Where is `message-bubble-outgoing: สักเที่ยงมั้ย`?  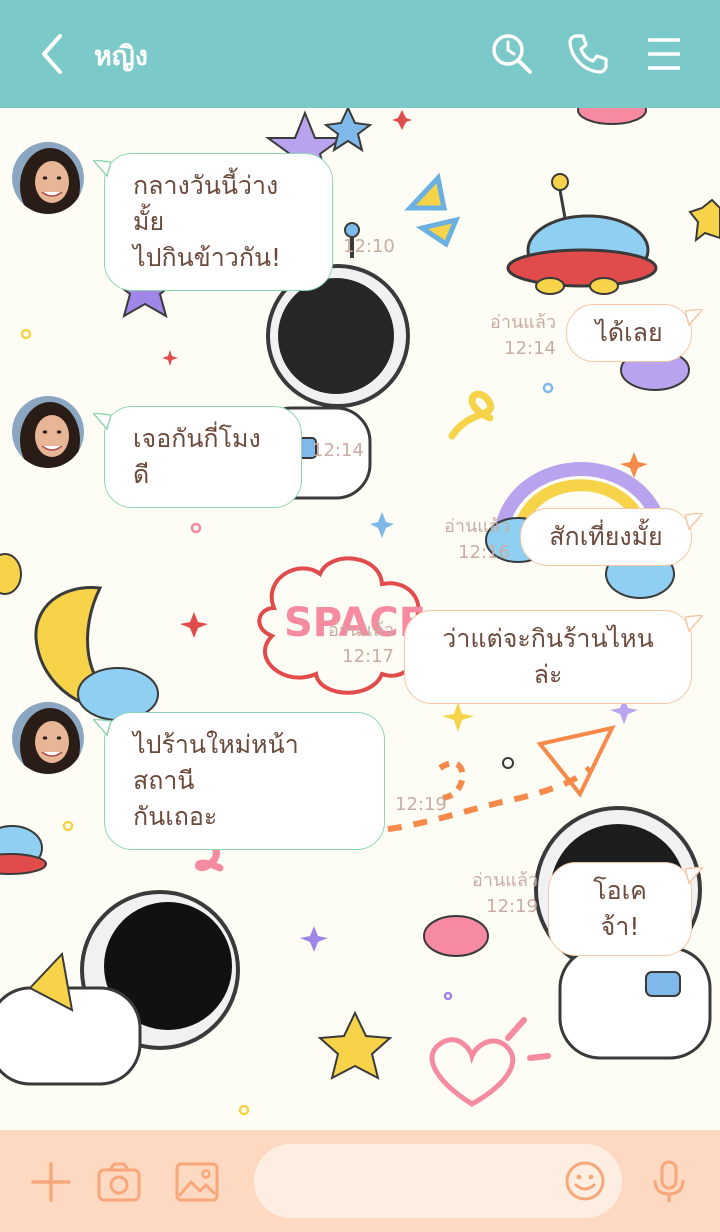
message-bubble-outgoing: สักเที่ยงมั้ย is located at coordinates (611, 537).